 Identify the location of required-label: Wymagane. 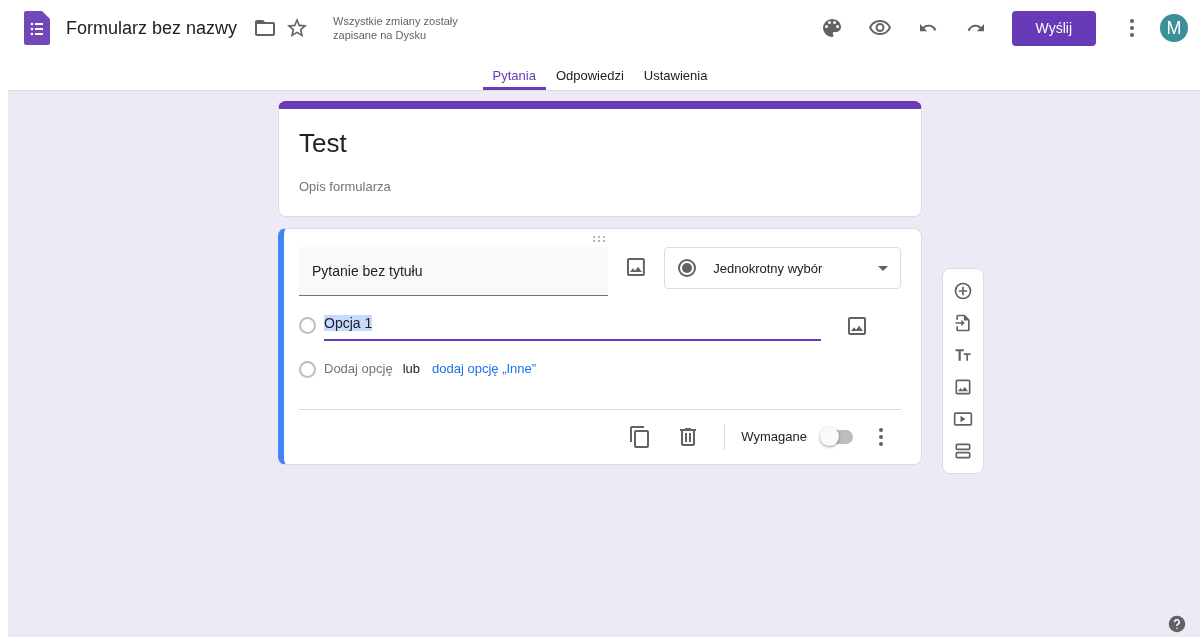
(774, 437).